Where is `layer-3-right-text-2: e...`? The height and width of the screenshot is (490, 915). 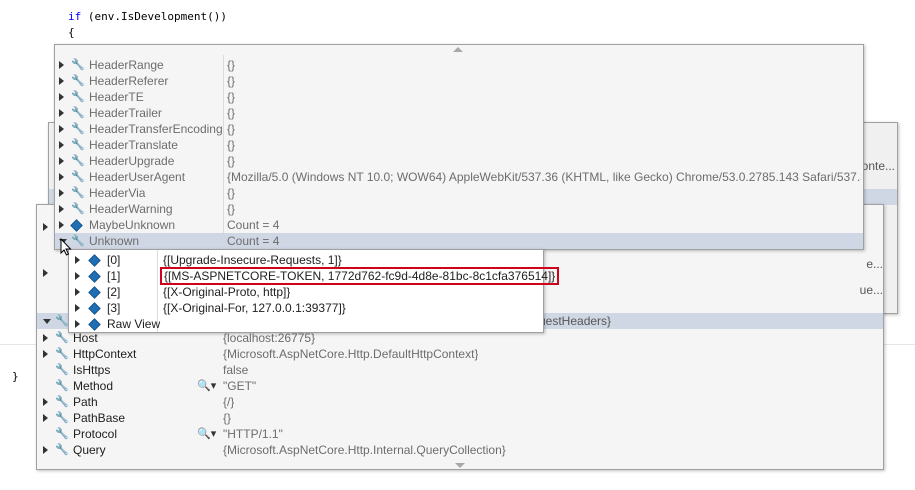
layer-3-right-text-2: e... is located at coordinates (874, 264).